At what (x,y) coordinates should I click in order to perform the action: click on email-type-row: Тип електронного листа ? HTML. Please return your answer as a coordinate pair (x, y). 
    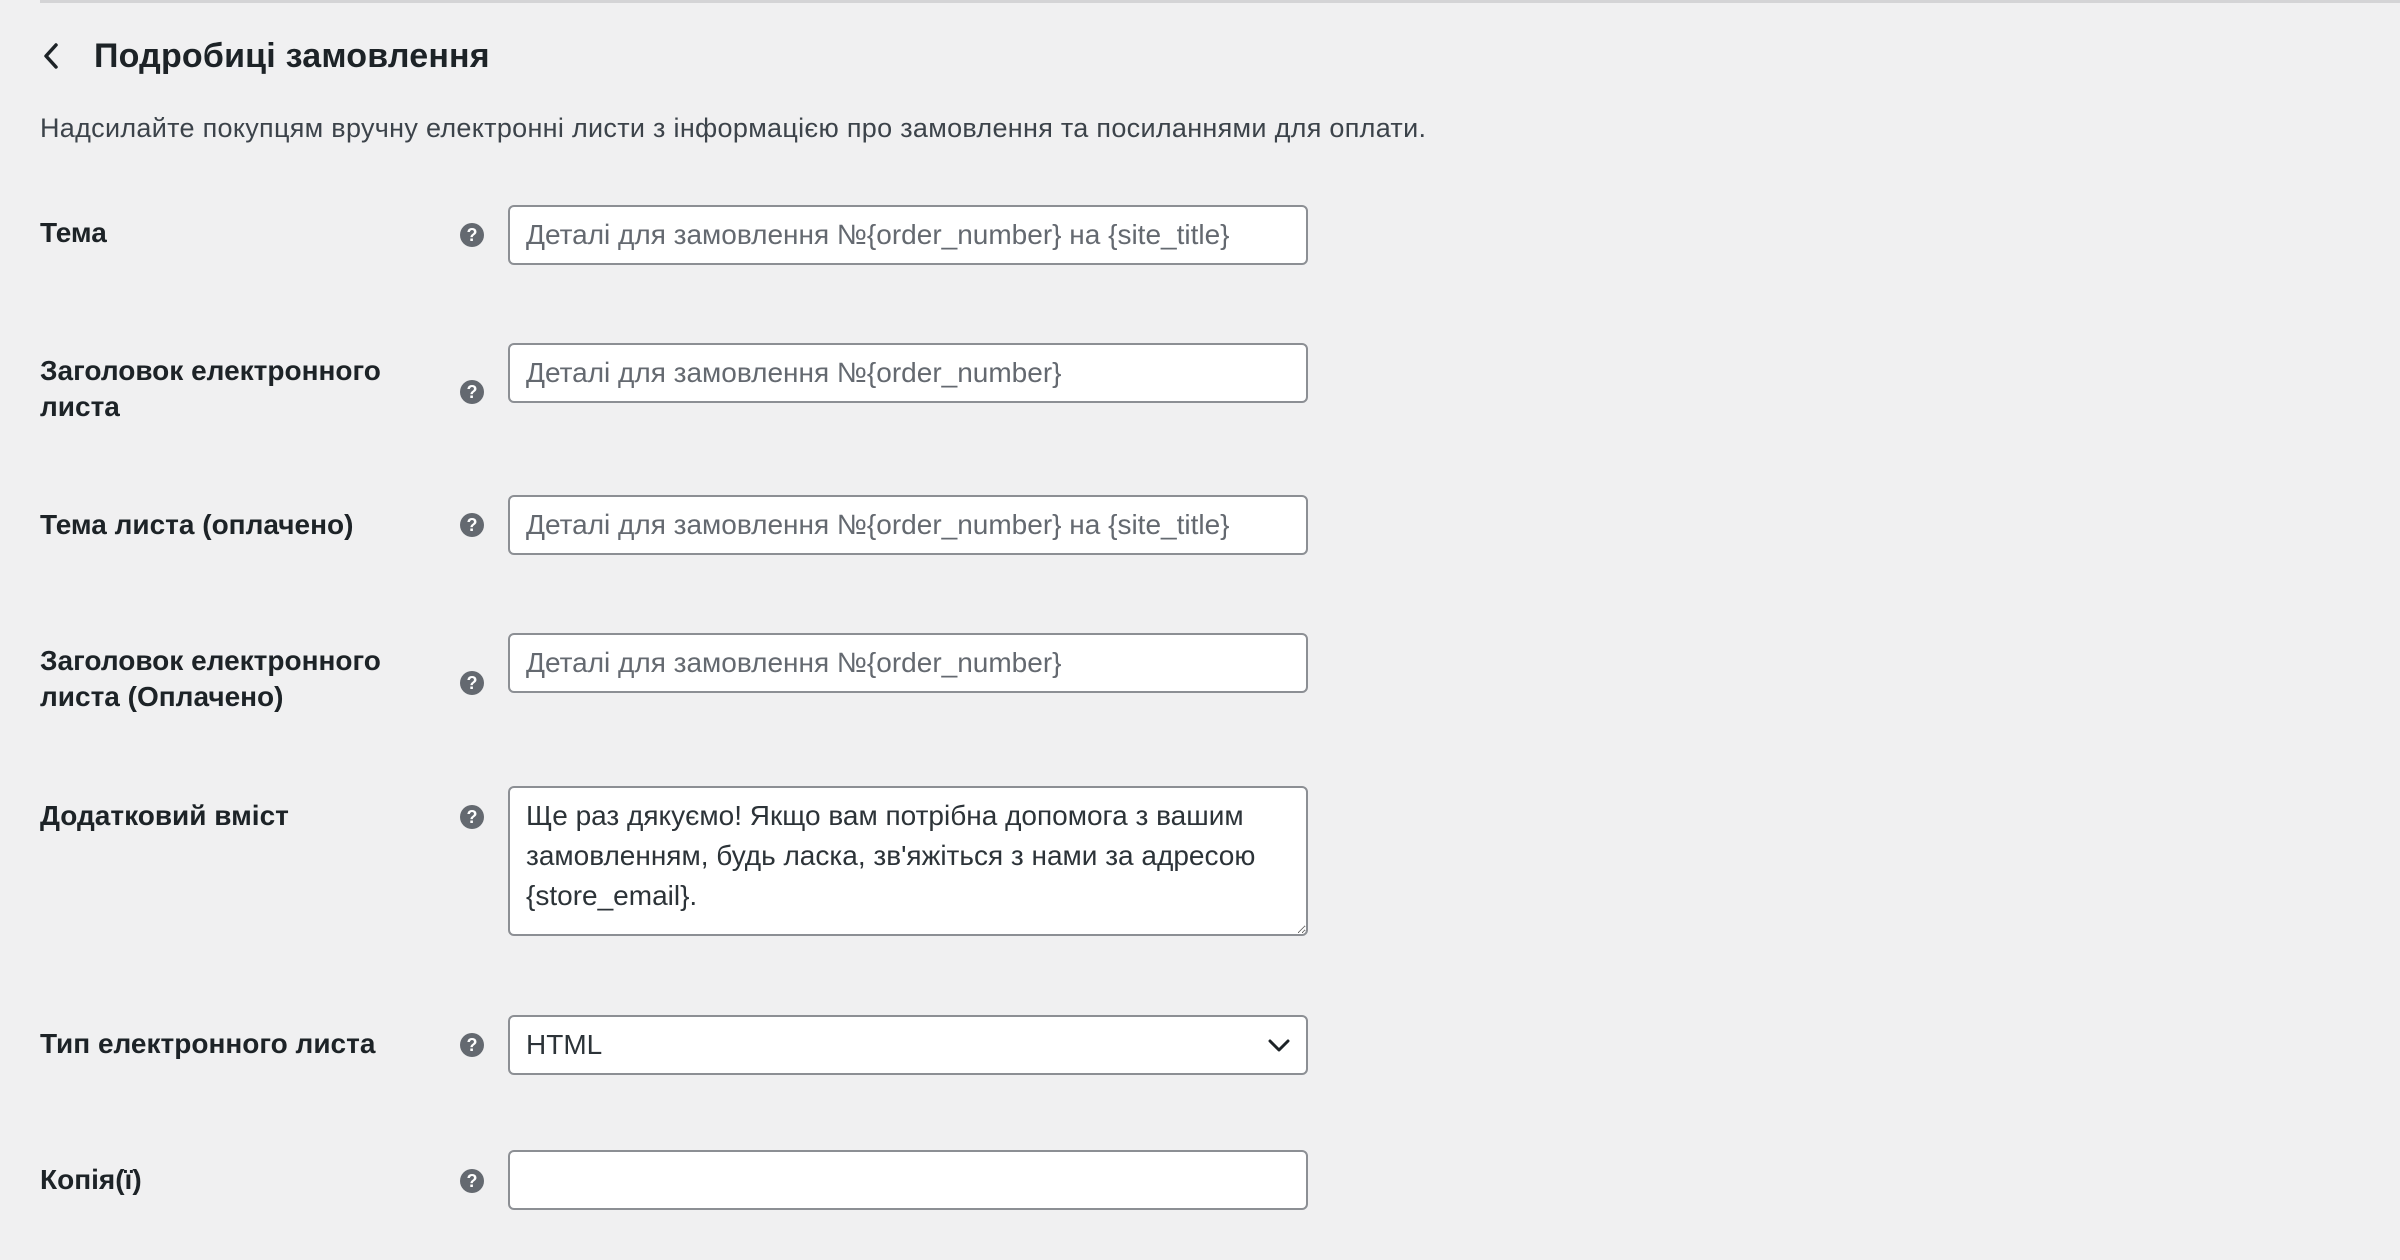
    Looking at the image, I should click on (680, 1045).